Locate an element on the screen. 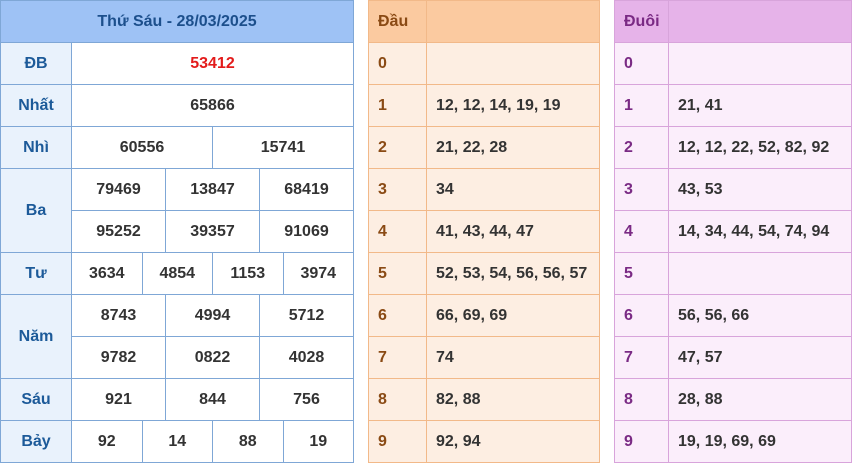  prize-row-bay: Bảy 92 14 88 19 is located at coordinates (177, 441).